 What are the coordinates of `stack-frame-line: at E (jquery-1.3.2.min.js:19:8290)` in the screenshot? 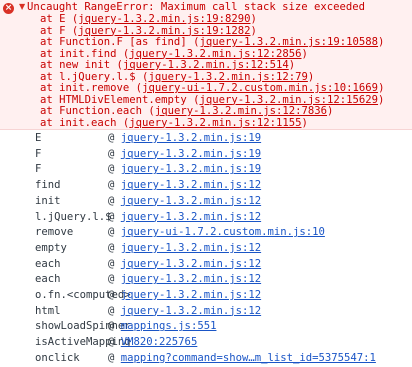 It's located at (148, 19).